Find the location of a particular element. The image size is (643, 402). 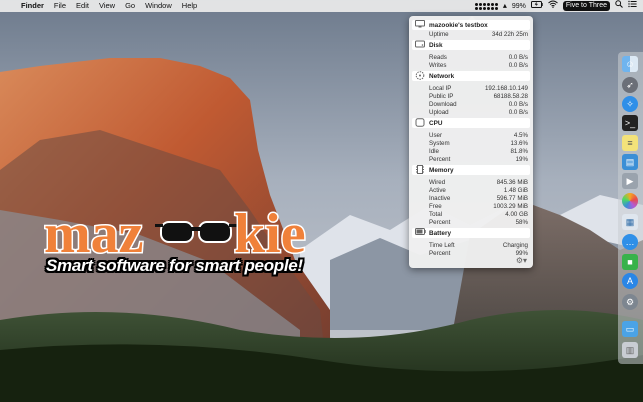

public-ip-row: Public IP 68188.58.28 is located at coordinates (471, 97).